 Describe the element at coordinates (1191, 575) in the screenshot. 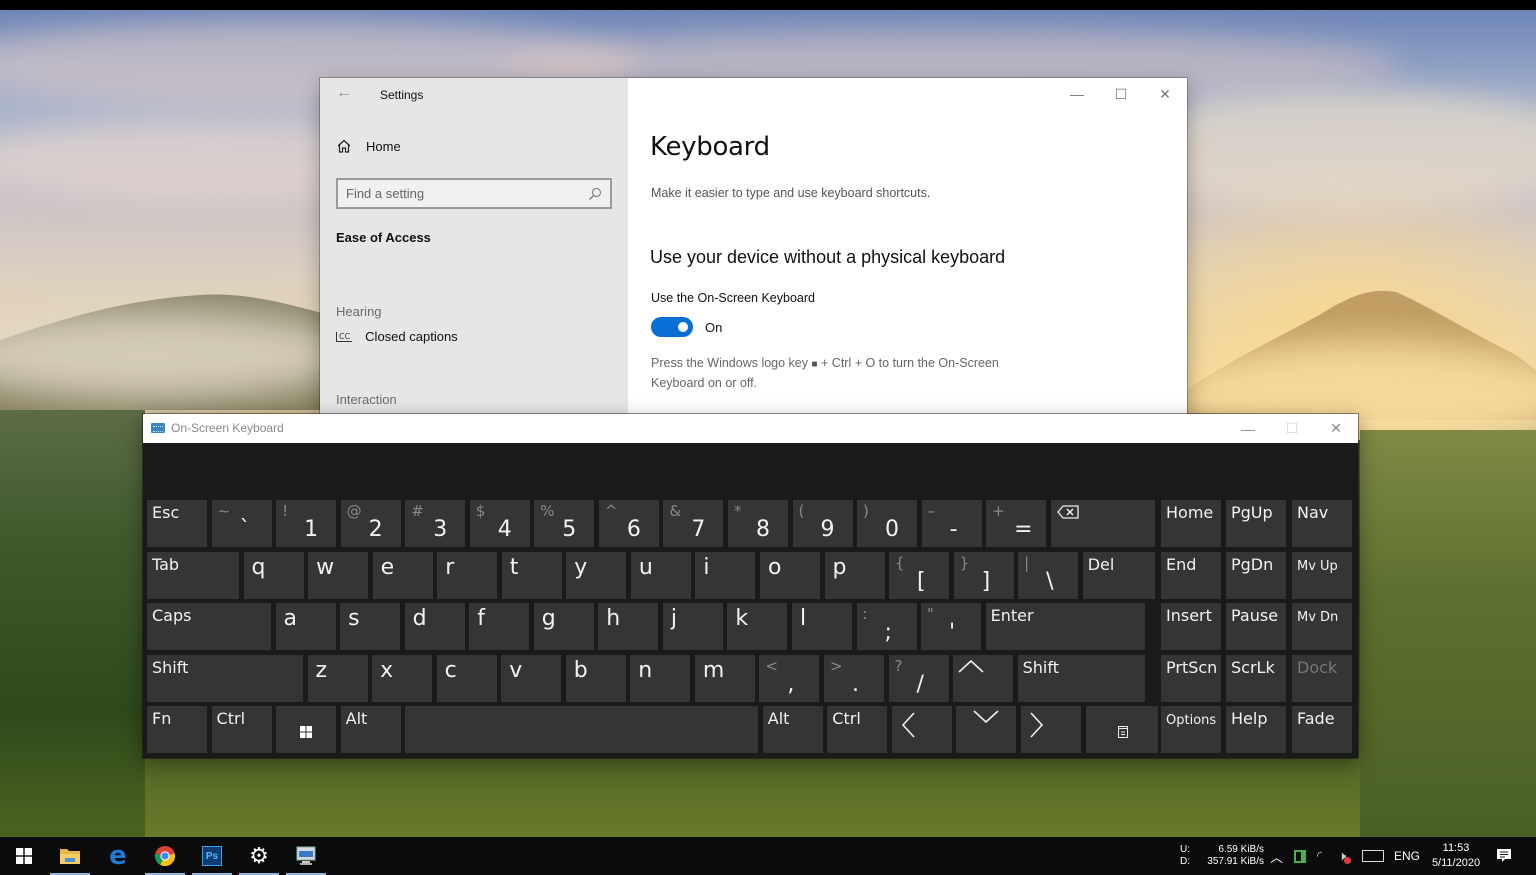

I see `key-end: End` at that location.